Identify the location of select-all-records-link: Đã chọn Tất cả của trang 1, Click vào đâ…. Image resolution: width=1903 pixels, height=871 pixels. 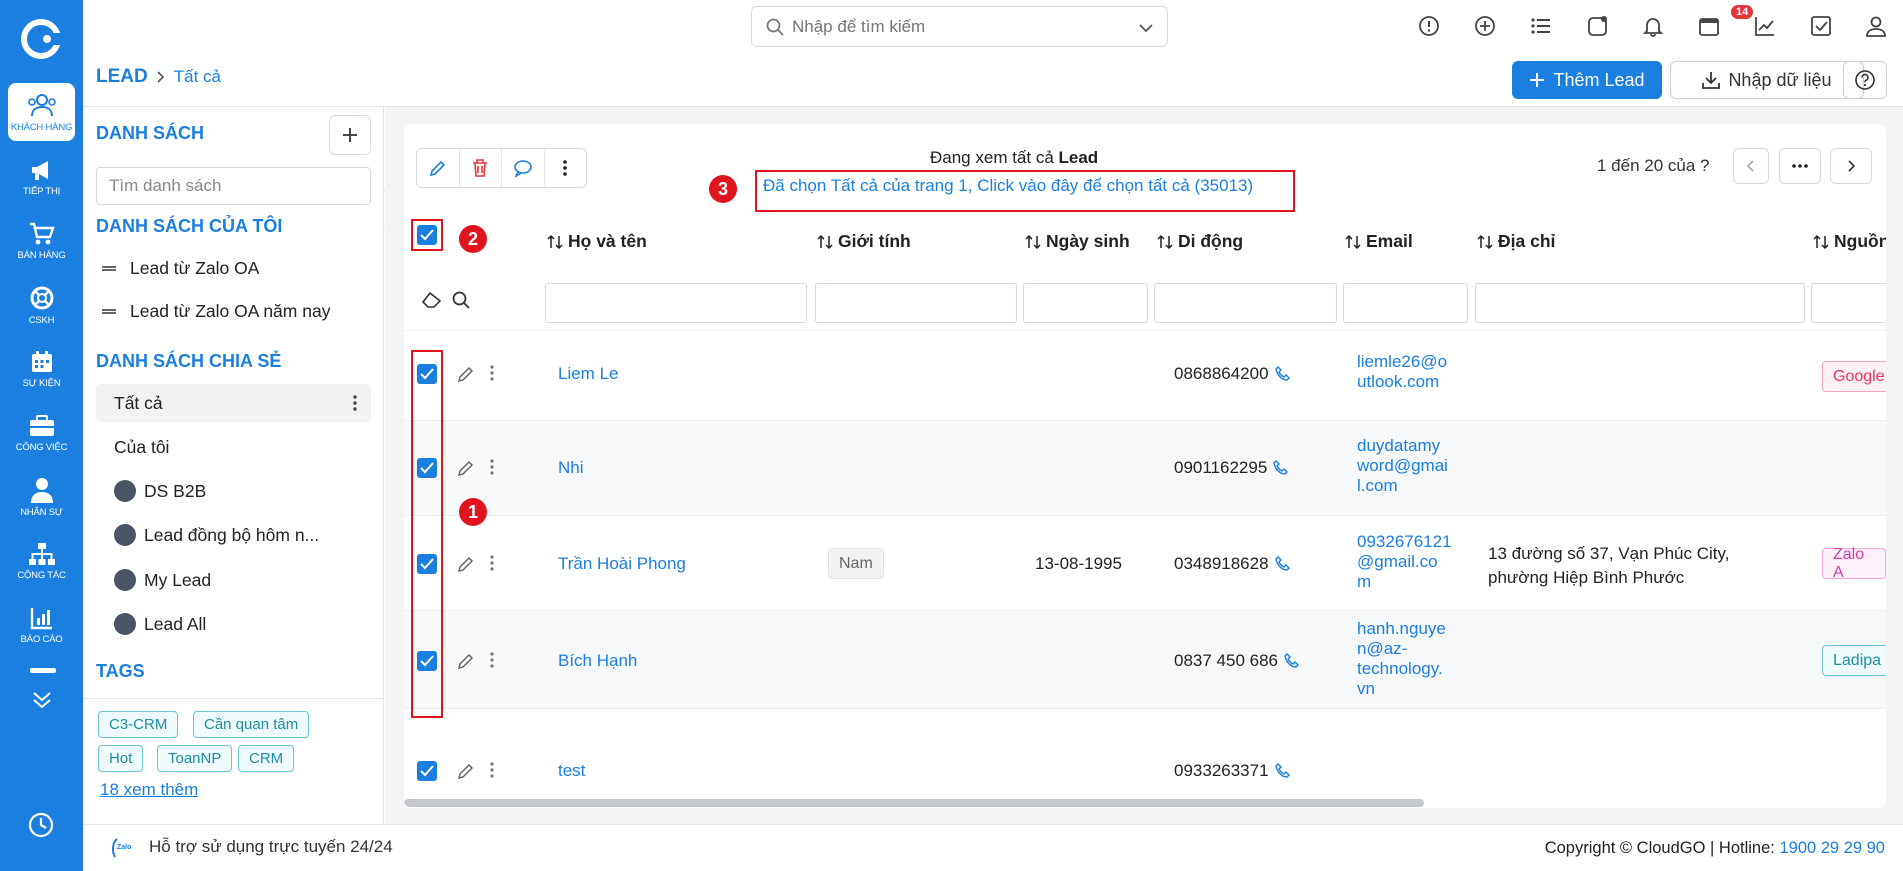
(1025, 191).